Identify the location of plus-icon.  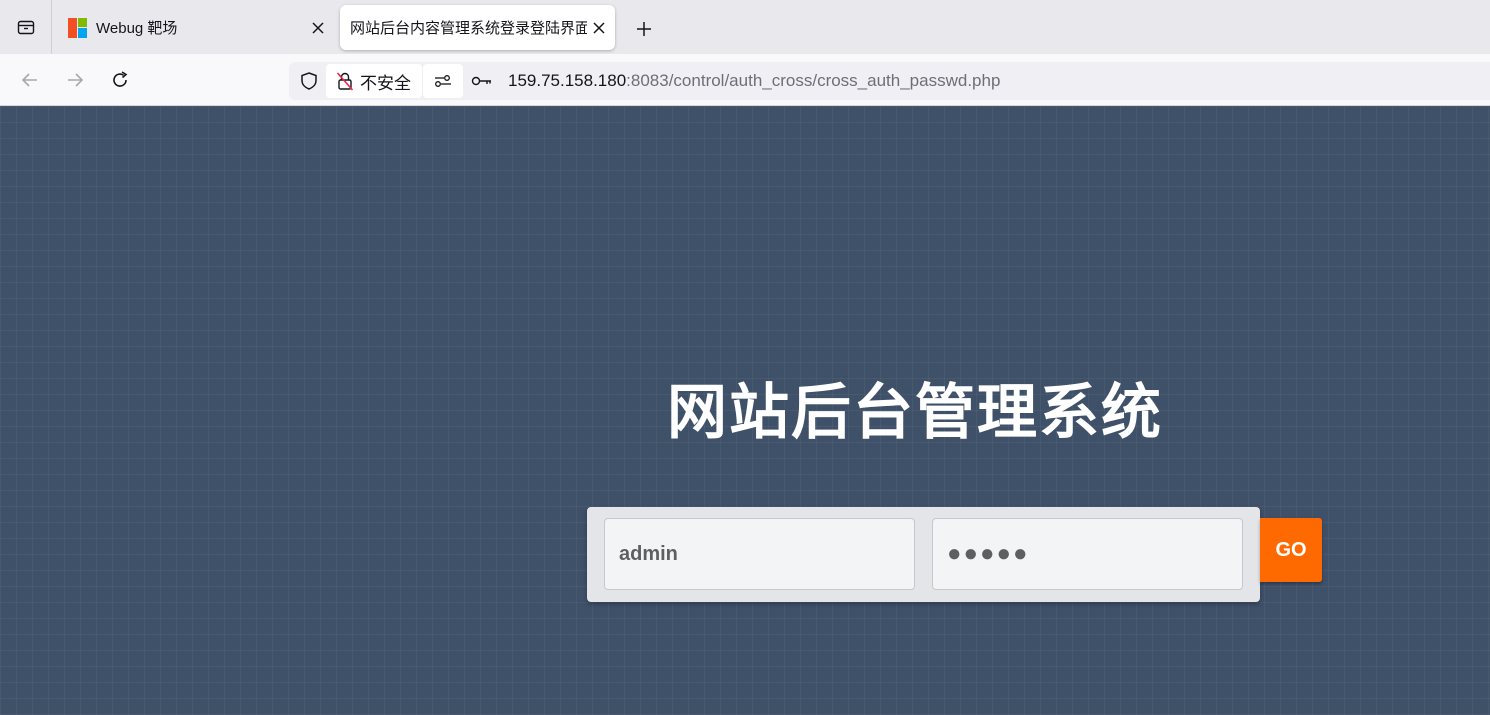
(644, 29).